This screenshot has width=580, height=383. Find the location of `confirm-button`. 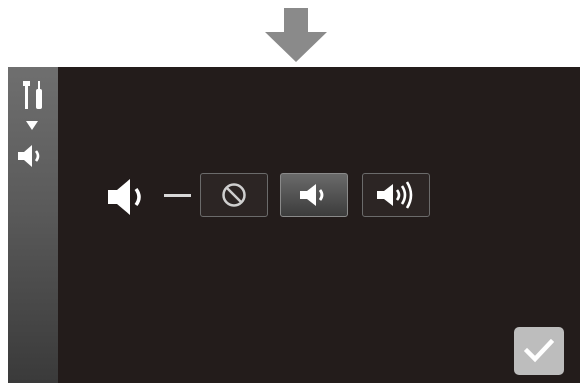

confirm-button is located at coordinates (539, 351).